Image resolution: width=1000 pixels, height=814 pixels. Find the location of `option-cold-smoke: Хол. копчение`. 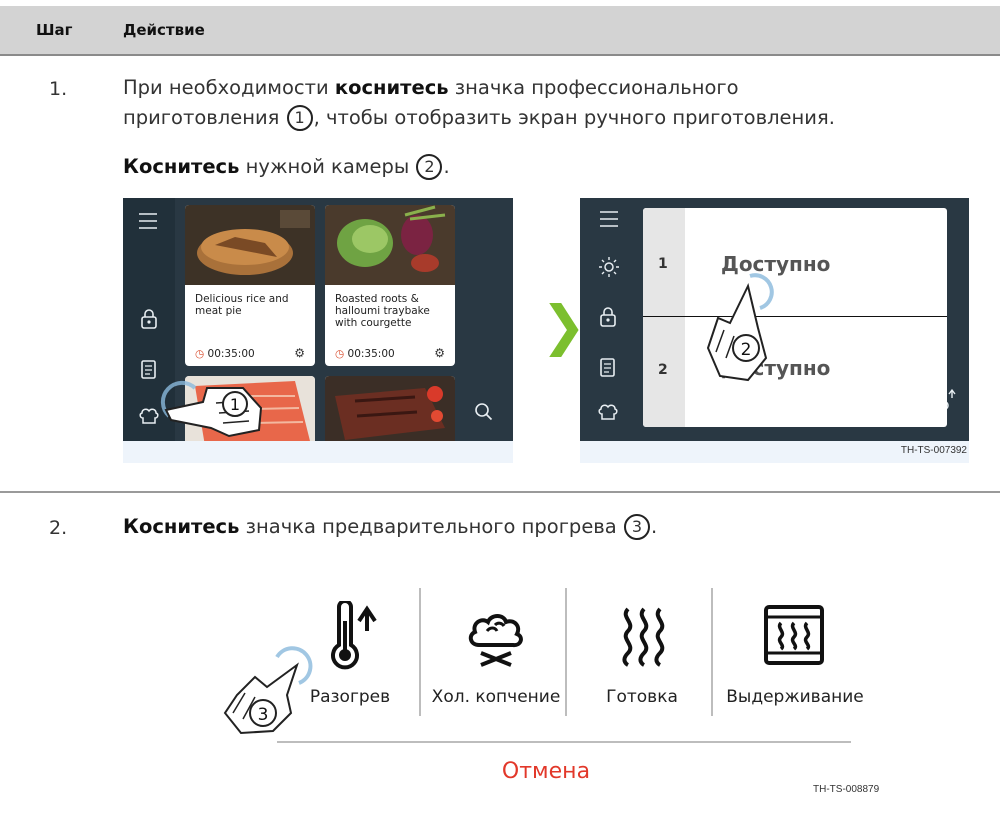

option-cold-smoke: Хол. копчение is located at coordinates (496, 641).